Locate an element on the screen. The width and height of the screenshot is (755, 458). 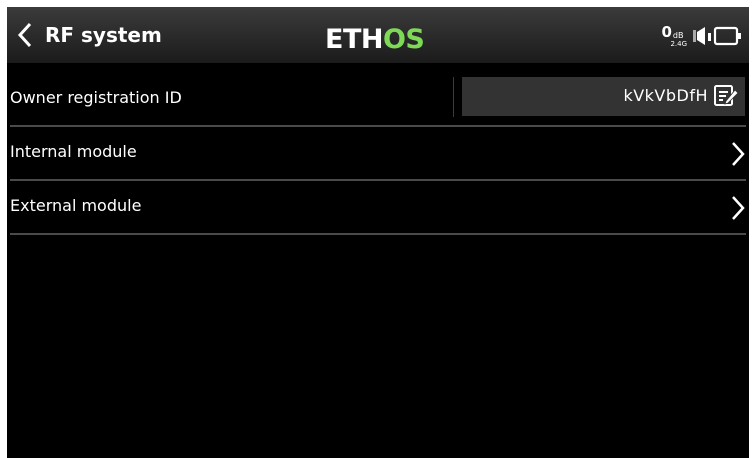
external-module-row: External module is located at coordinates (378, 208).